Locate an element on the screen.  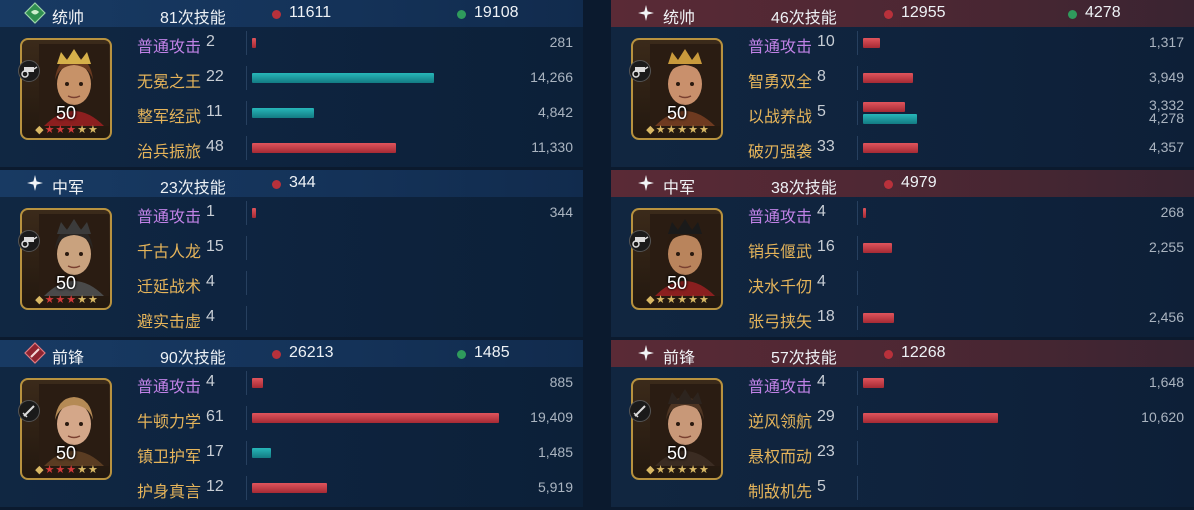
skill-row: 决水千仞 4 is located at coordinates (971, 283).